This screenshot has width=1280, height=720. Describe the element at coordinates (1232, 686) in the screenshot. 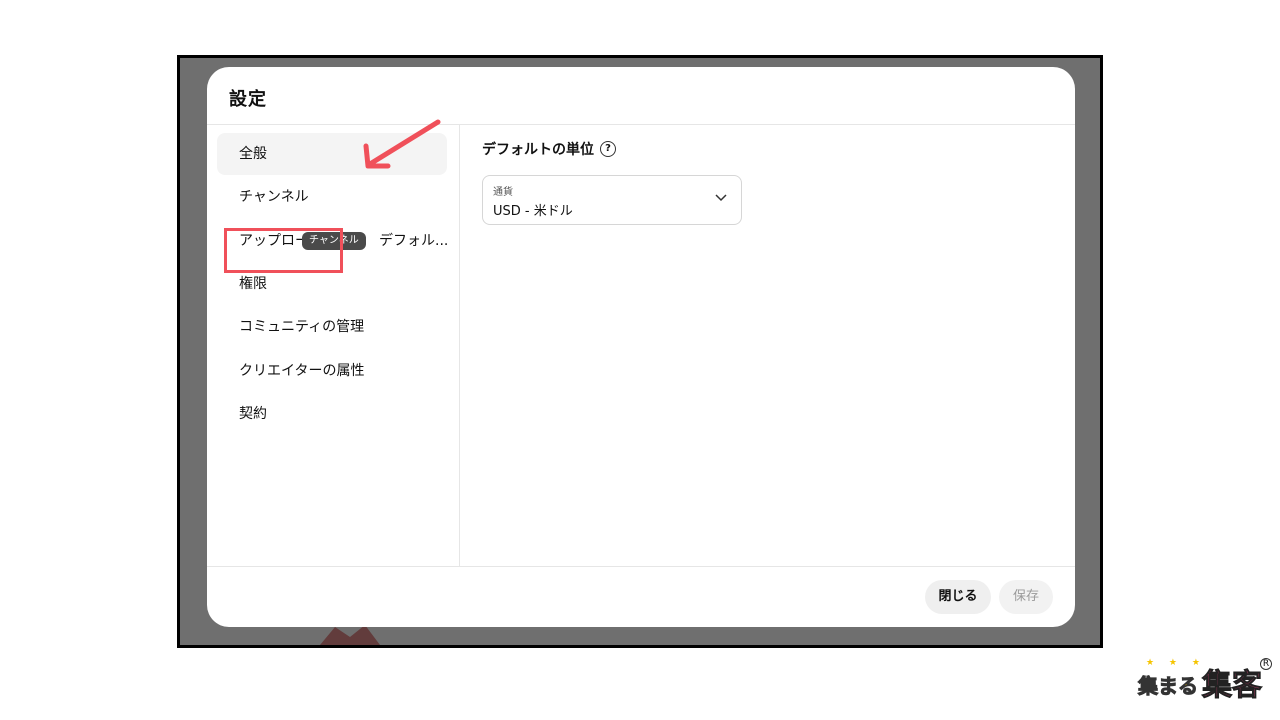

I see `logo-text-large: 集客` at that location.